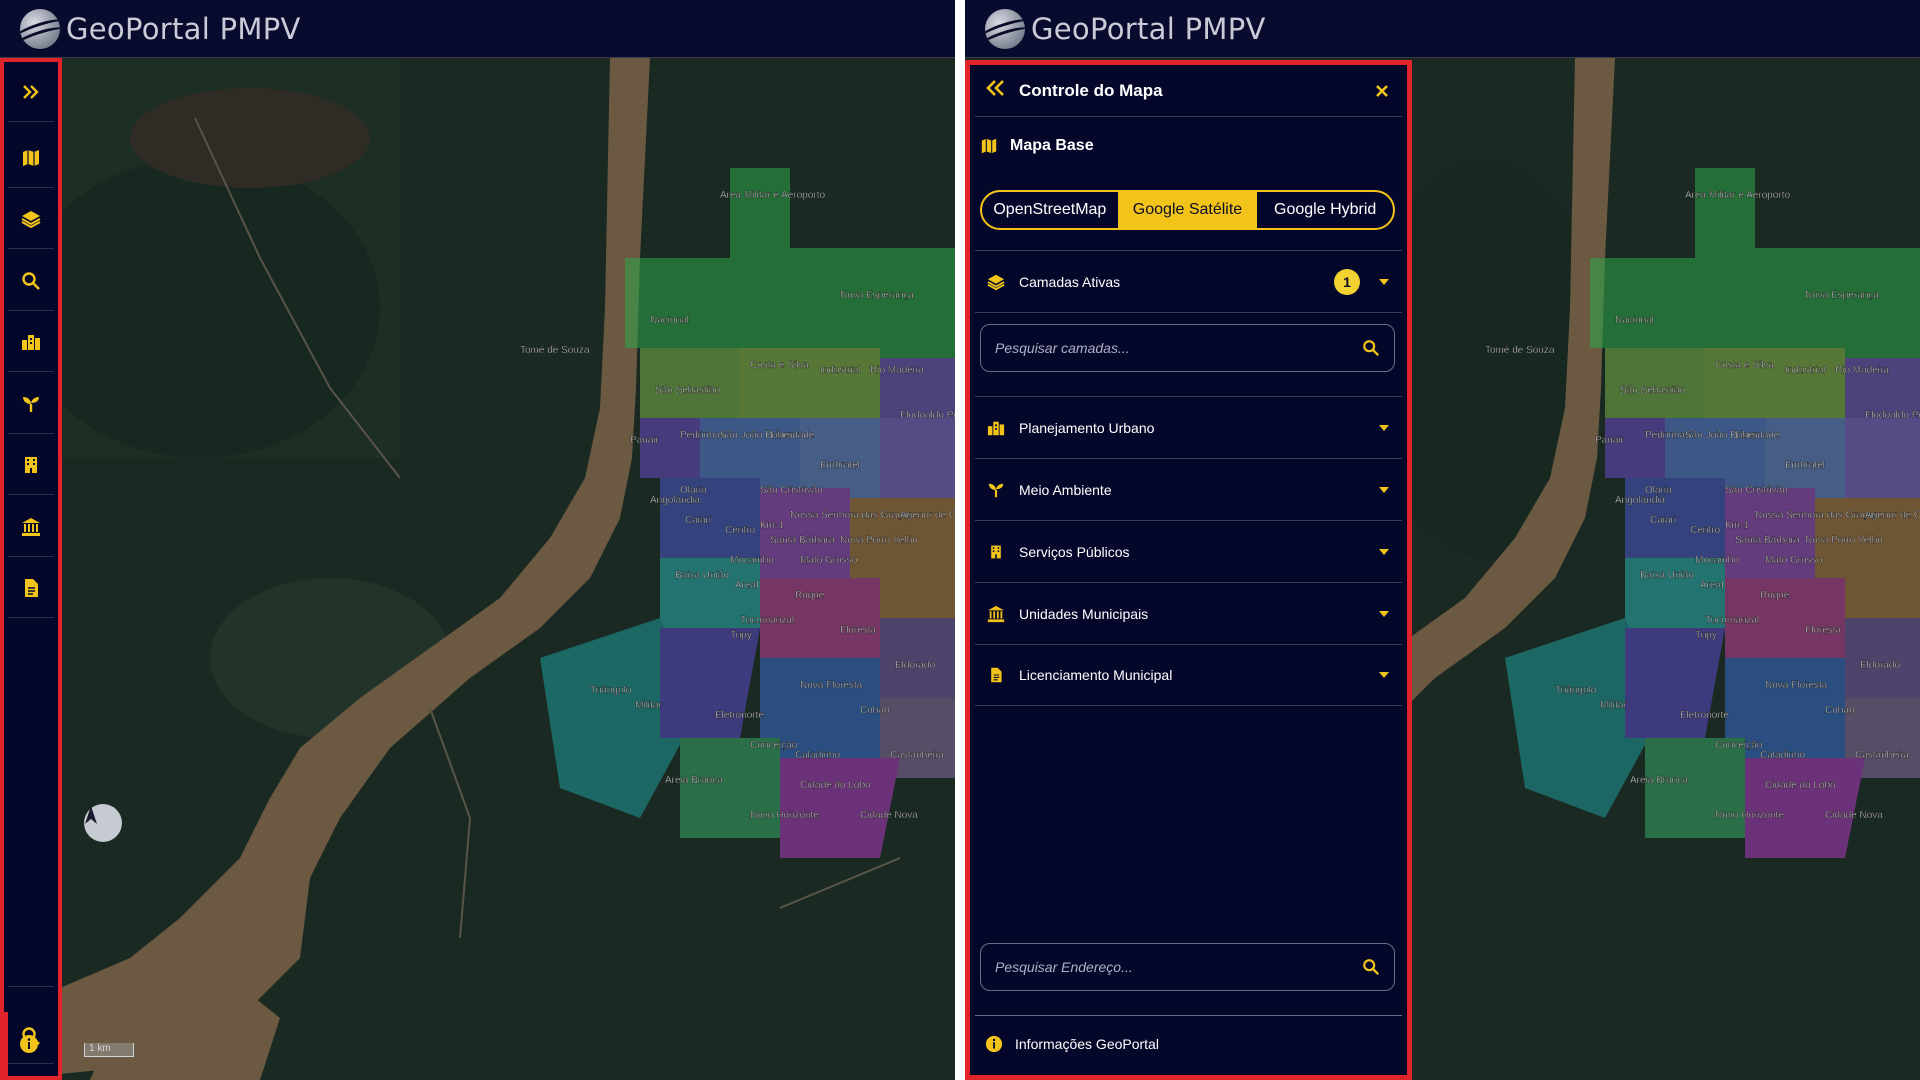 This screenshot has width=1920, height=1080. What do you see at coordinates (40, 28) in the screenshot?
I see `logo-icon` at bounding box center [40, 28].